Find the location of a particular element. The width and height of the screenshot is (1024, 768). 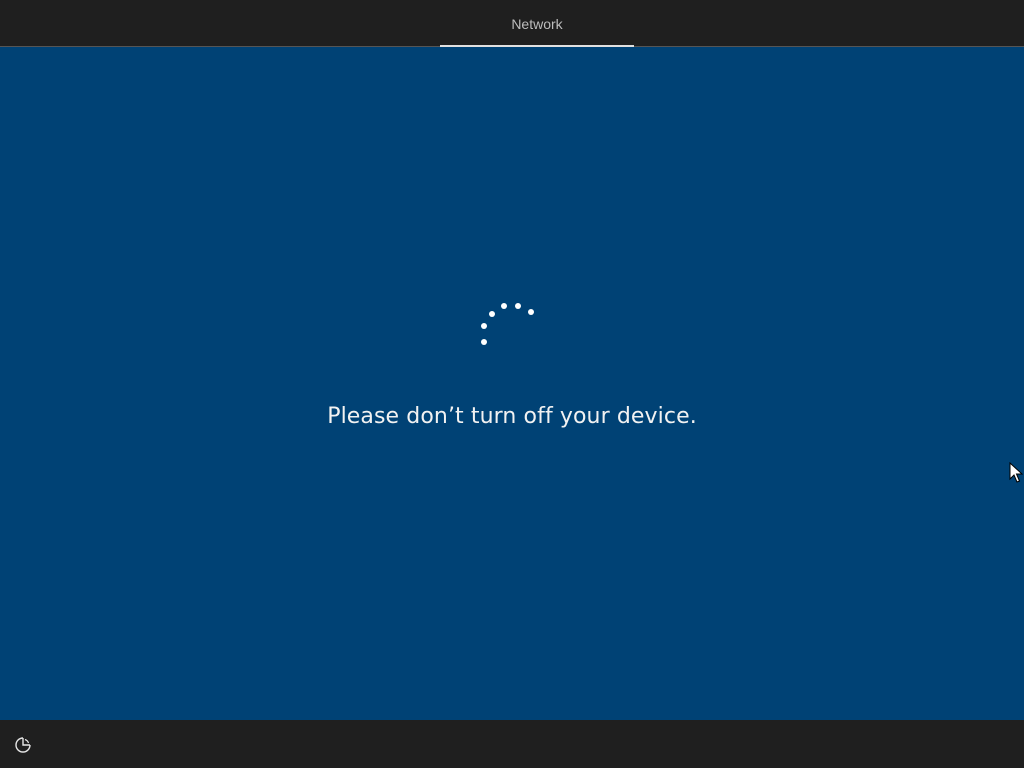

ease-of-access-icon is located at coordinates (23, 745).